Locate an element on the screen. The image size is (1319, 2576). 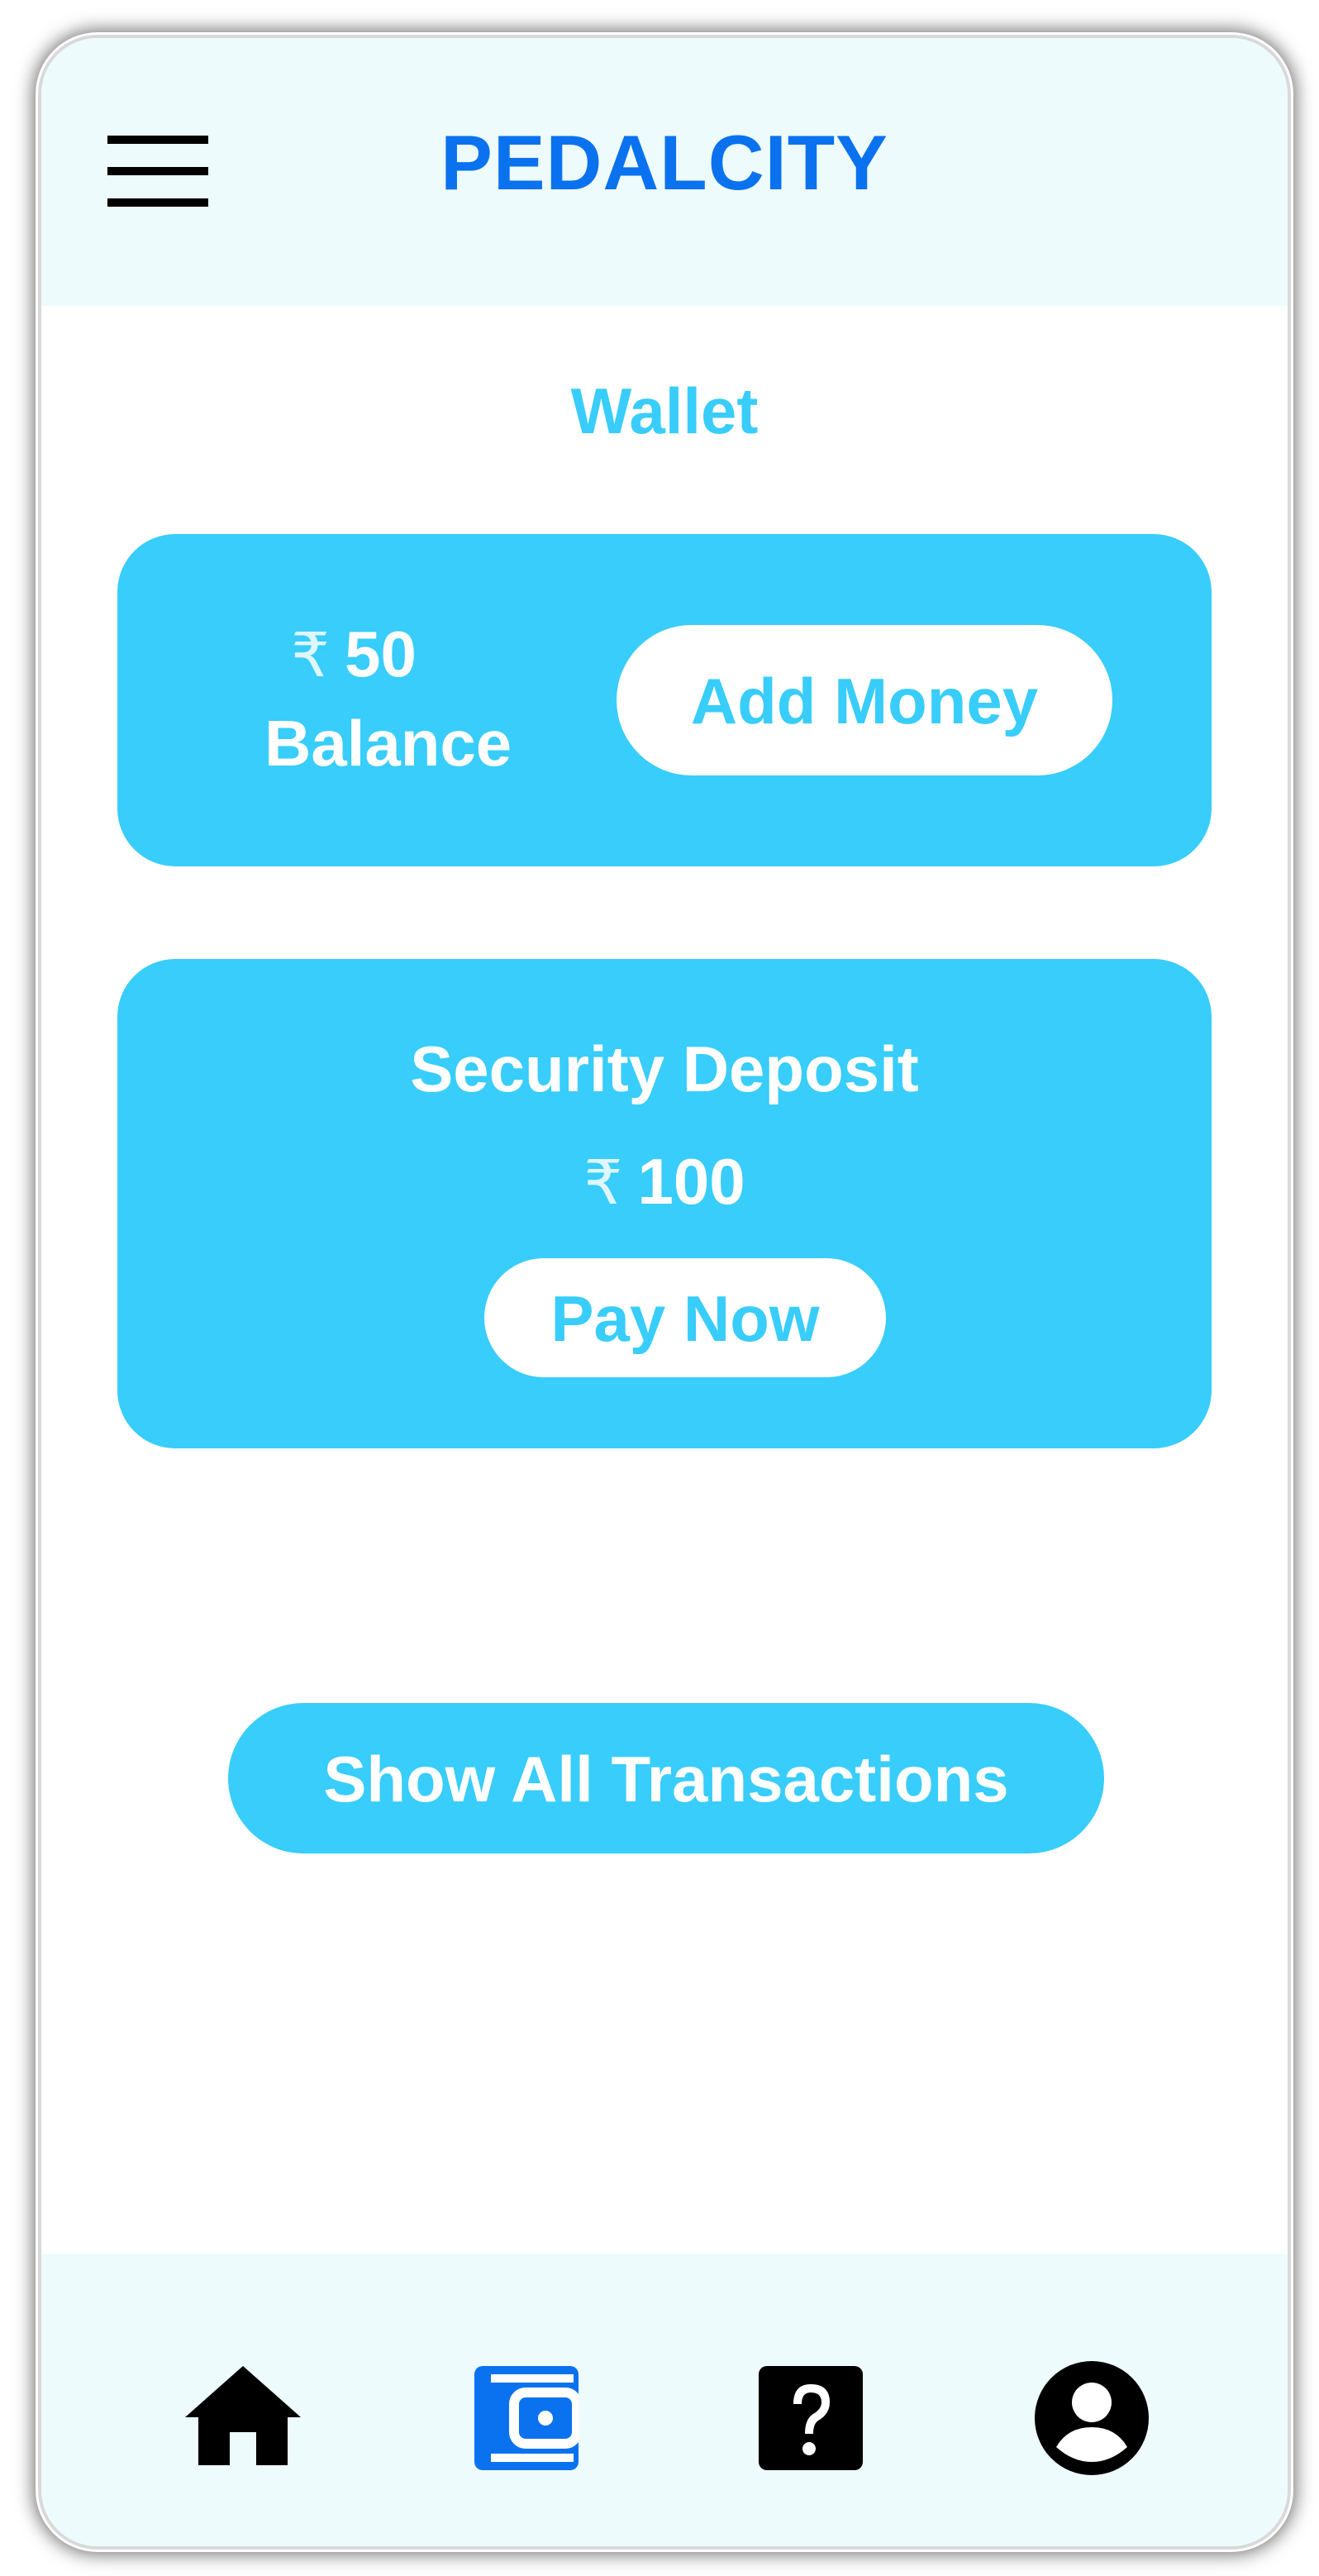
wallet-icon is located at coordinates (527, 2418).